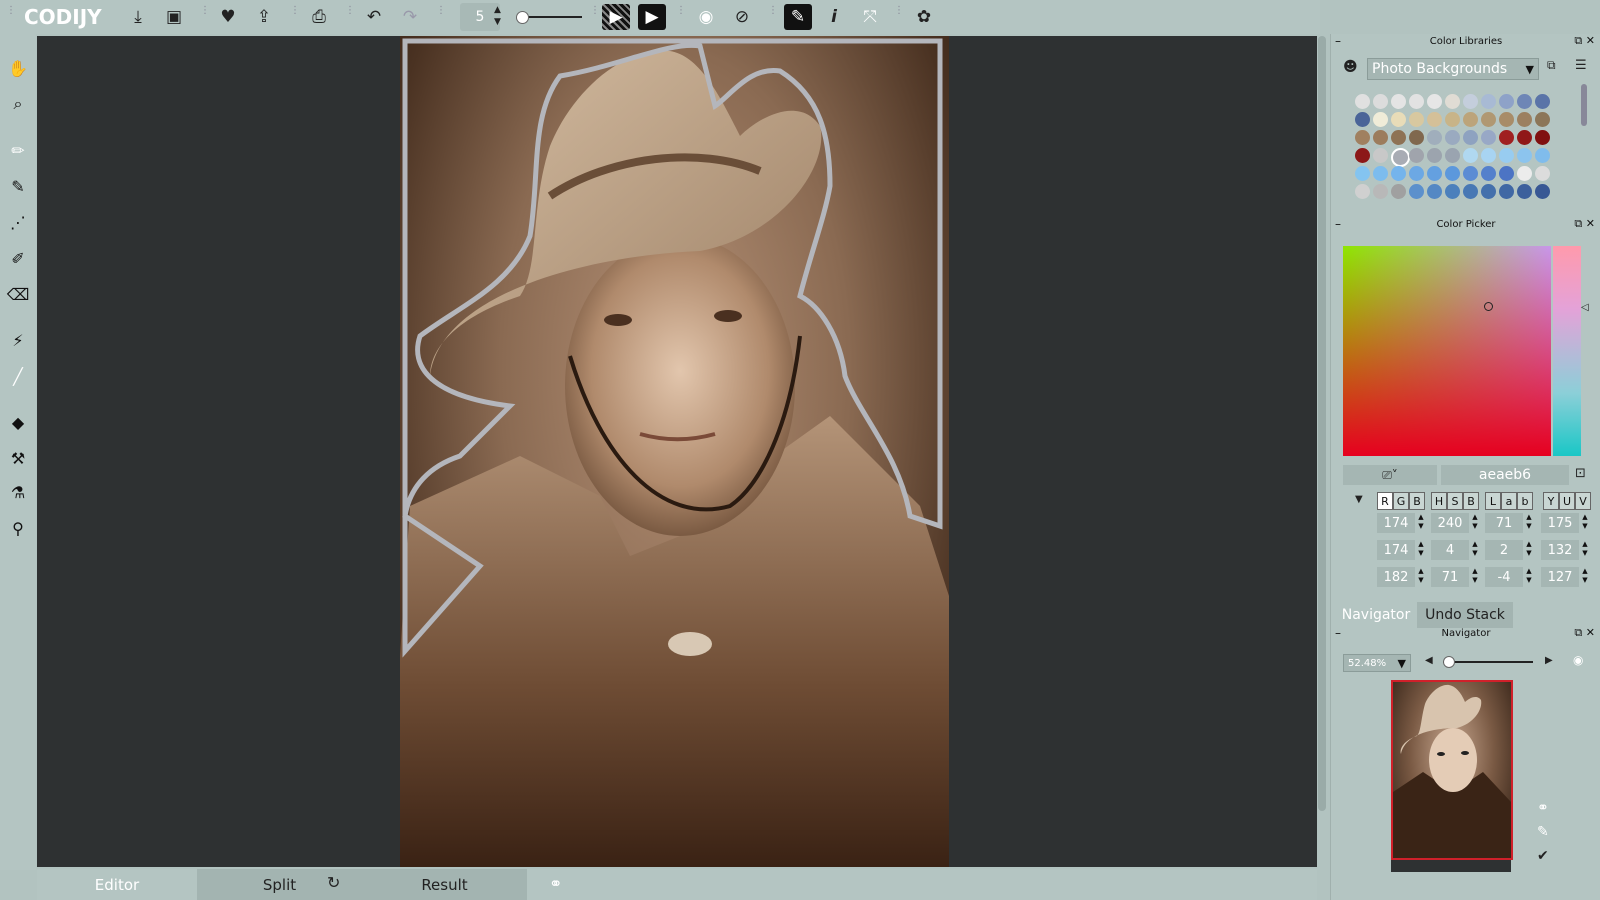 This screenshot has height=900, width=1600. What do you see at coordinates (798, 17) in the screenshot?
I see `pen-mode-icon: ✎` at bounding box center [798, 17].